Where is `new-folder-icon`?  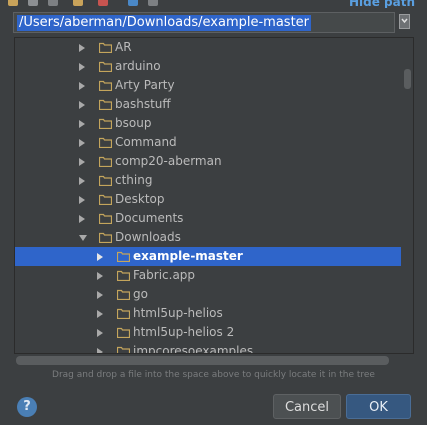
new-folder-icon is located at coordinates (78, 3).